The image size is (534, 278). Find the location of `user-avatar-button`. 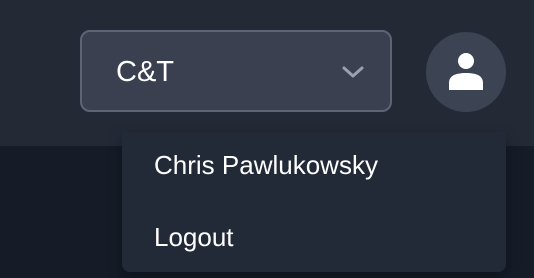

user-avatar-button is located at coordinates (466, 72).